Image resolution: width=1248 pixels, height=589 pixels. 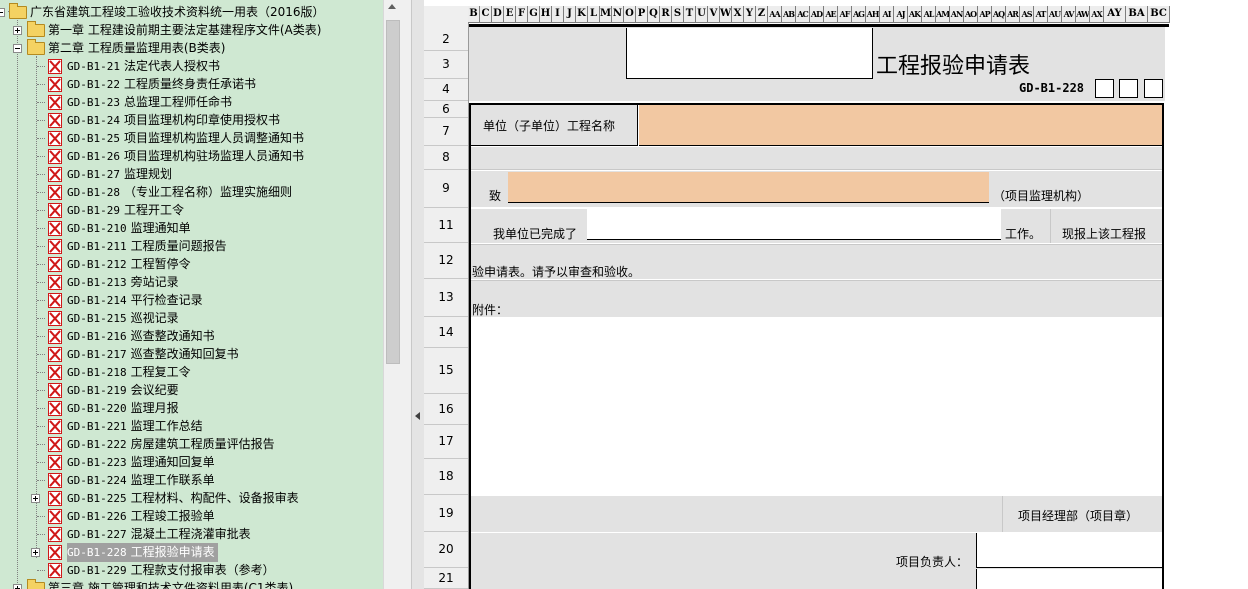 What do you see at coordinates (191, 138) in the screenshot?
I see `tree-item: GD-B1-25 项目监理机构监理人员调整通知书` at bounding box center [191, 138].